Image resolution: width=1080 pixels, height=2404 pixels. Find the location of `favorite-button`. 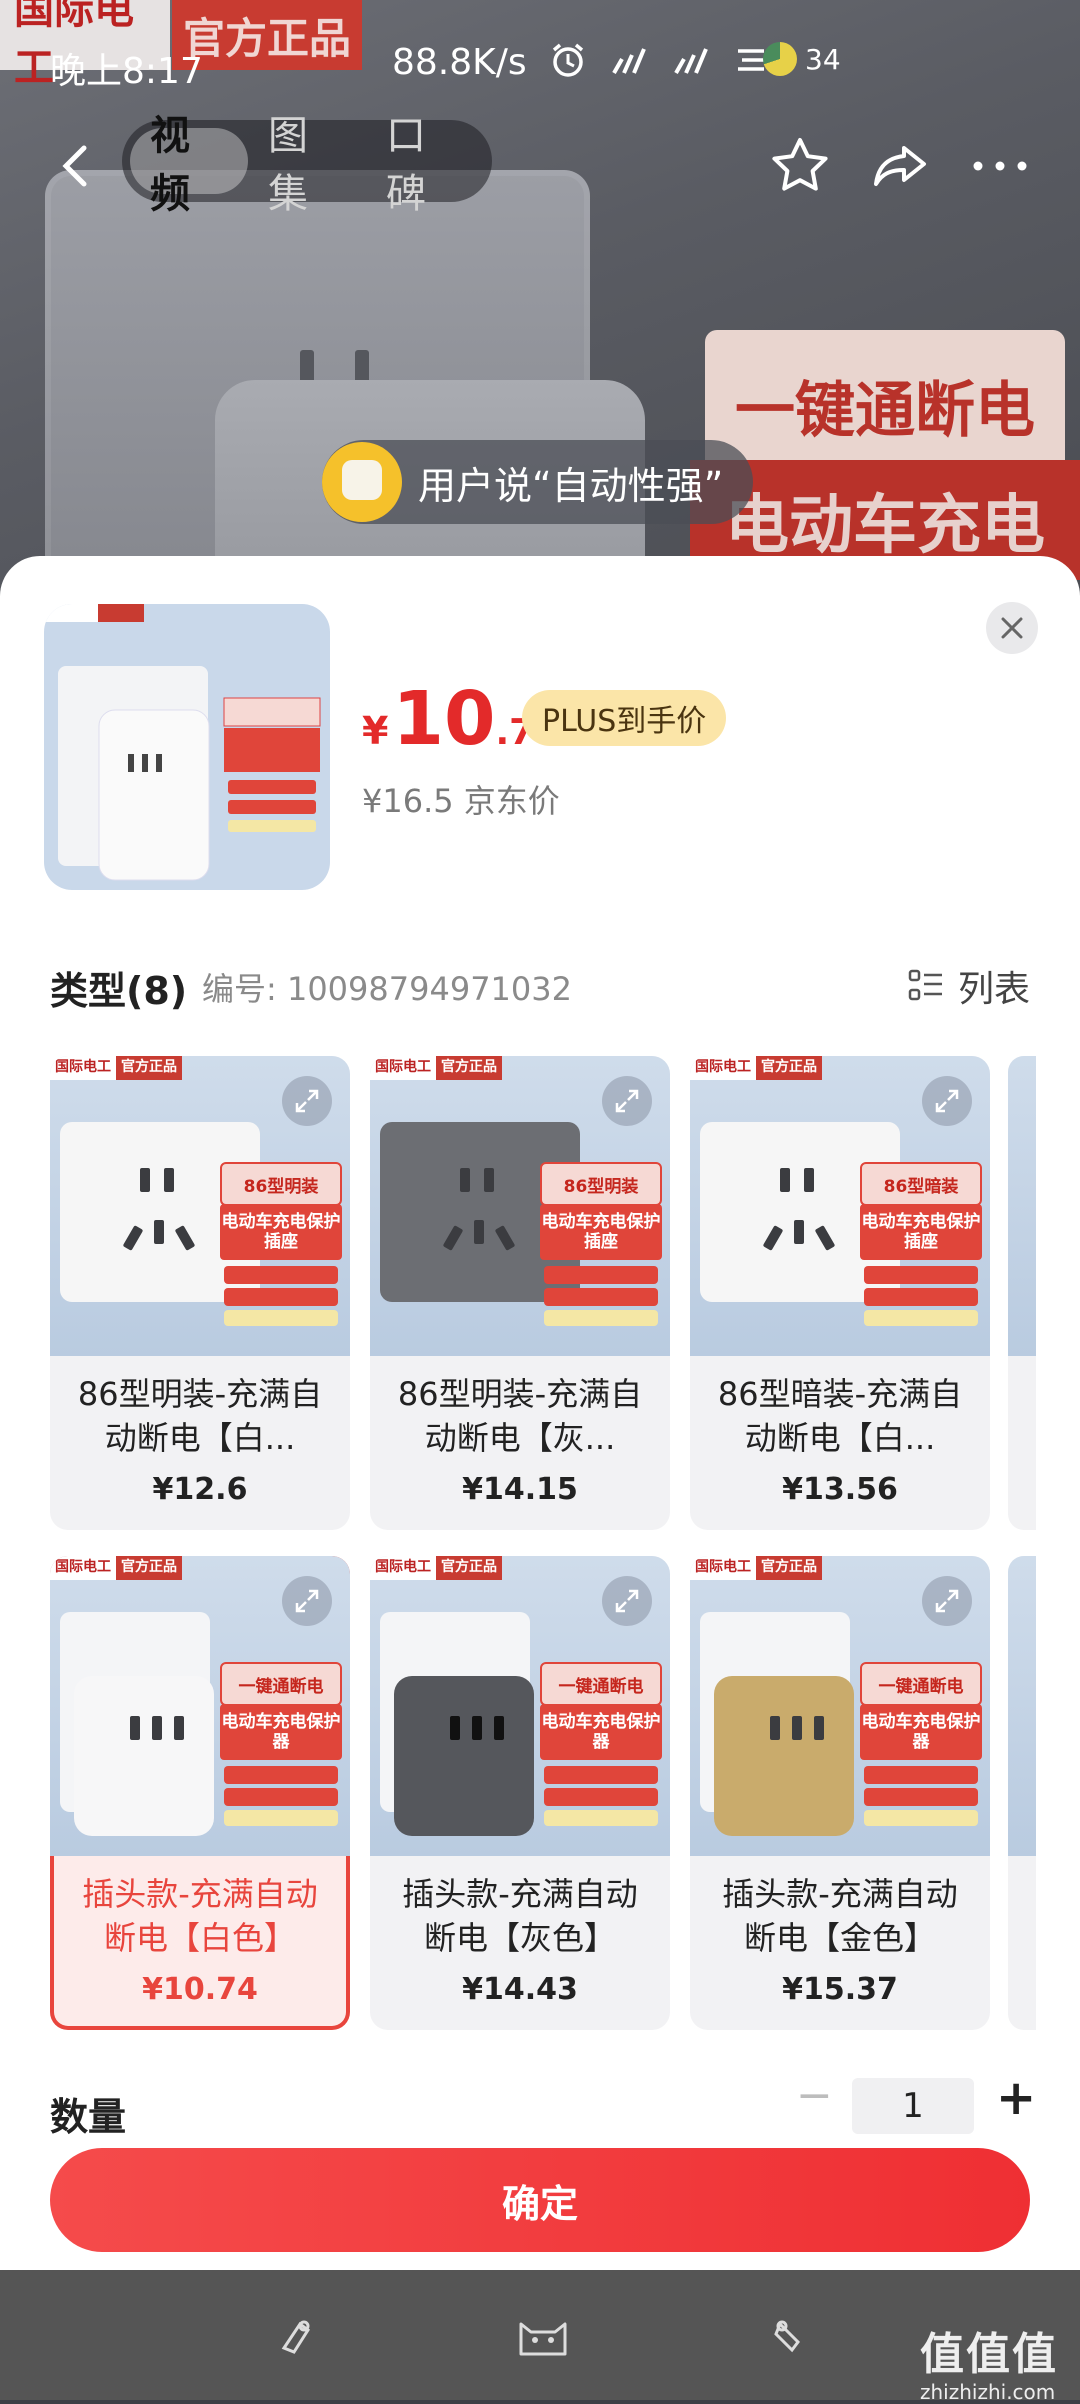

favorite-button is located at coordinates (800, 166).